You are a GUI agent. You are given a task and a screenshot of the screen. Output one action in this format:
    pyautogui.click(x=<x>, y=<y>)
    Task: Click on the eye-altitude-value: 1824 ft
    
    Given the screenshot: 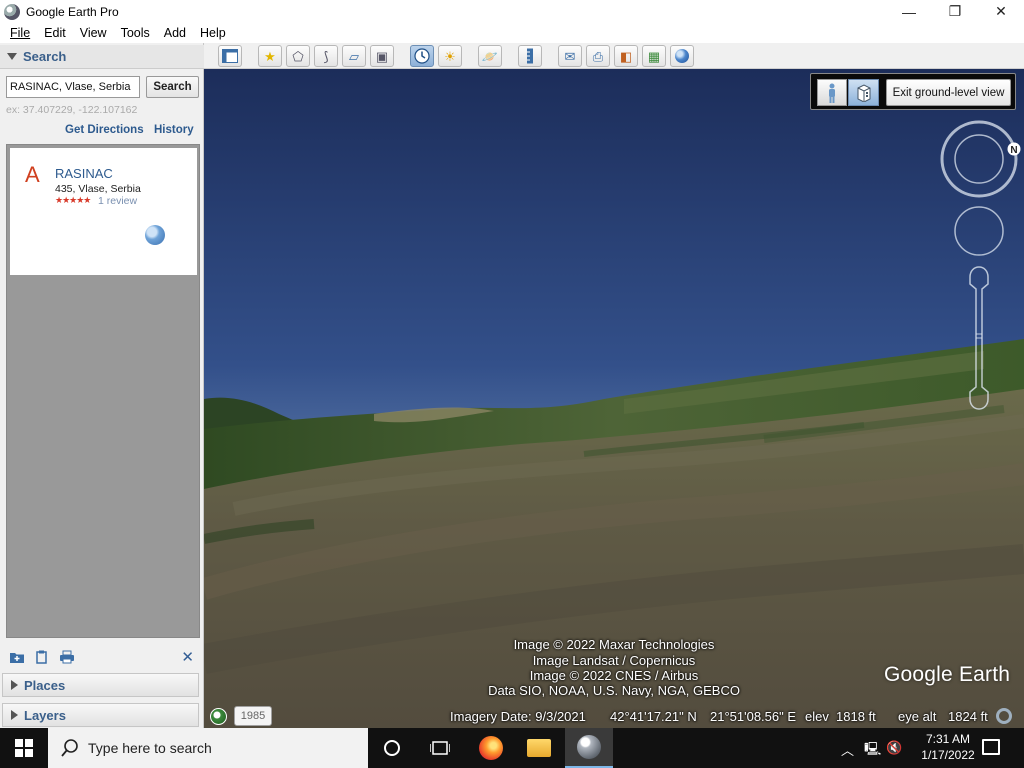 What is the action you would take?
    pyautogui.click(x=968, y=716)
    